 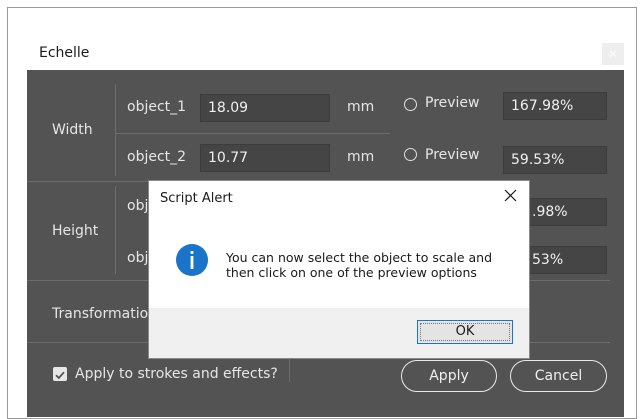 I want to click on strokes-effects-label: Apply to strokes and effects?, so click(x=176, y=374).